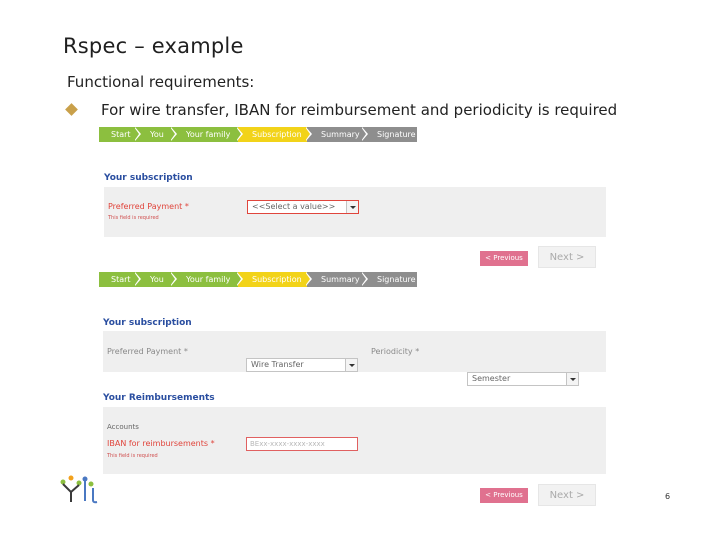  What do you see at coordinates (523, 379) in the screenshot?
I see `periodicity-select: Semester` at bounding box center [523, 379].